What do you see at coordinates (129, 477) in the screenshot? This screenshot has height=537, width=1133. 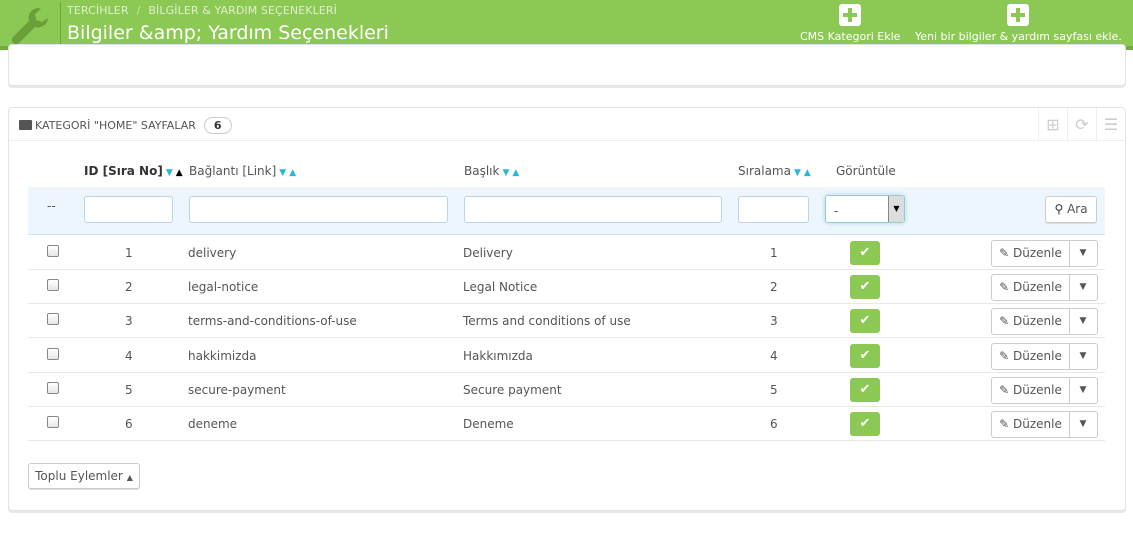 I see `caret-up-icon: ▲` at bounding box center [129, 477].